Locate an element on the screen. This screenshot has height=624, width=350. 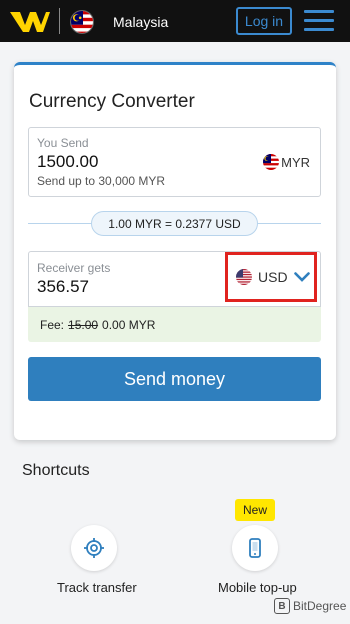
bitdegree-logo-icon: B is located at coordinates (282, 606).